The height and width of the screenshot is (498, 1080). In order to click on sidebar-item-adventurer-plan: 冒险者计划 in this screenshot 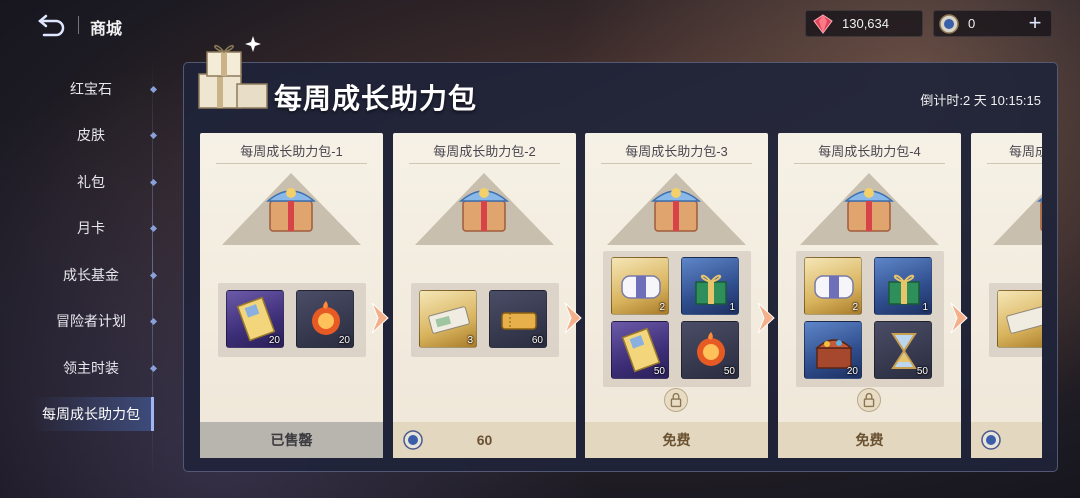, I will do `click(94, 321)`.